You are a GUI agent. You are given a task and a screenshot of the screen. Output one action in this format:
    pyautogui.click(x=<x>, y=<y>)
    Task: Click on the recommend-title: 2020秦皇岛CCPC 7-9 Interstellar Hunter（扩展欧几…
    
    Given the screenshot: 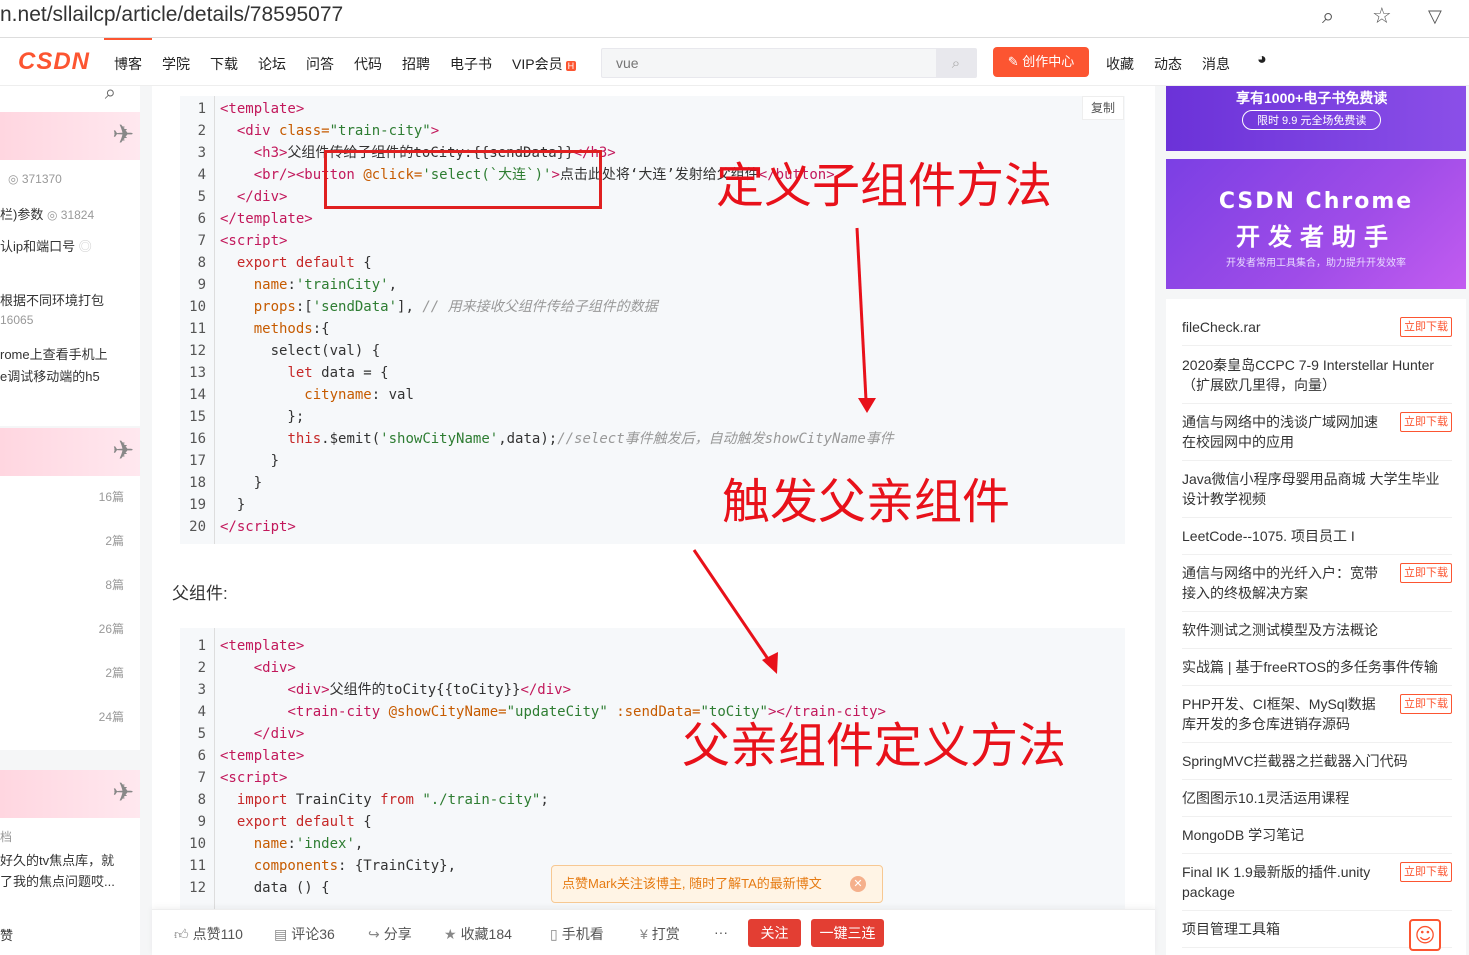 What is the action you would take?
    pyautogui.click(x=1308, y=375)
    